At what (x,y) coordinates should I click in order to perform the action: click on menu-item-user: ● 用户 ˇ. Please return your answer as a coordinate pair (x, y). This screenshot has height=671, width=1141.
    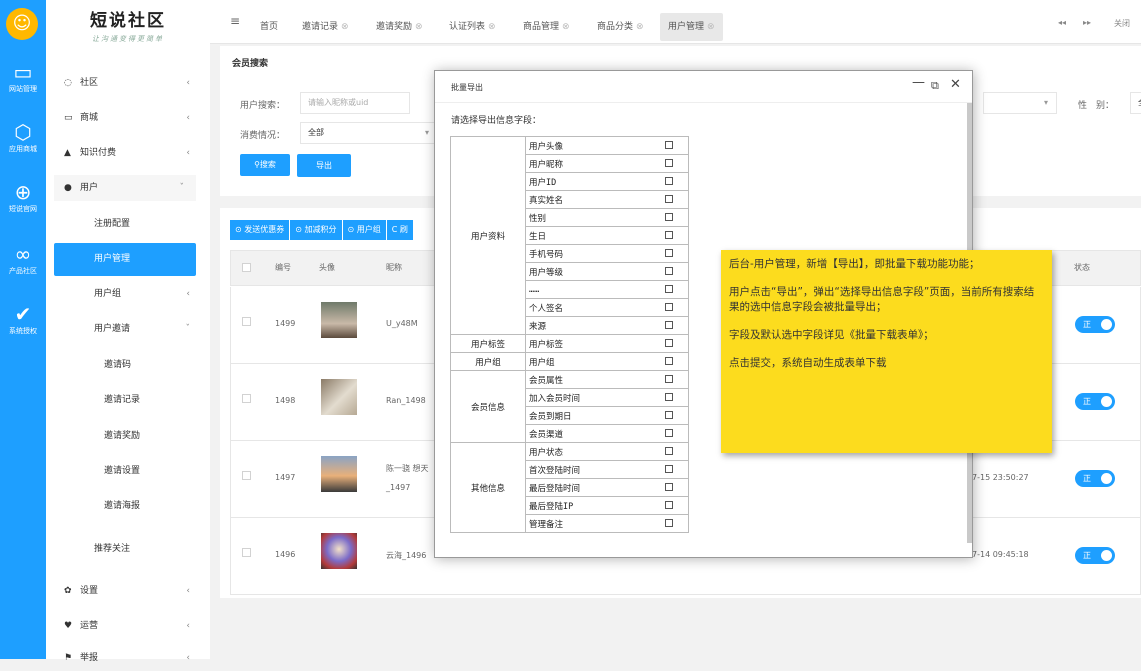
    Looking at the image, I should click on (125, 188).